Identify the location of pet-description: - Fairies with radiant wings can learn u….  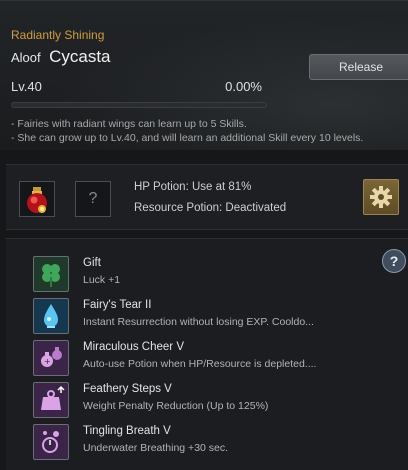
(209, 131).